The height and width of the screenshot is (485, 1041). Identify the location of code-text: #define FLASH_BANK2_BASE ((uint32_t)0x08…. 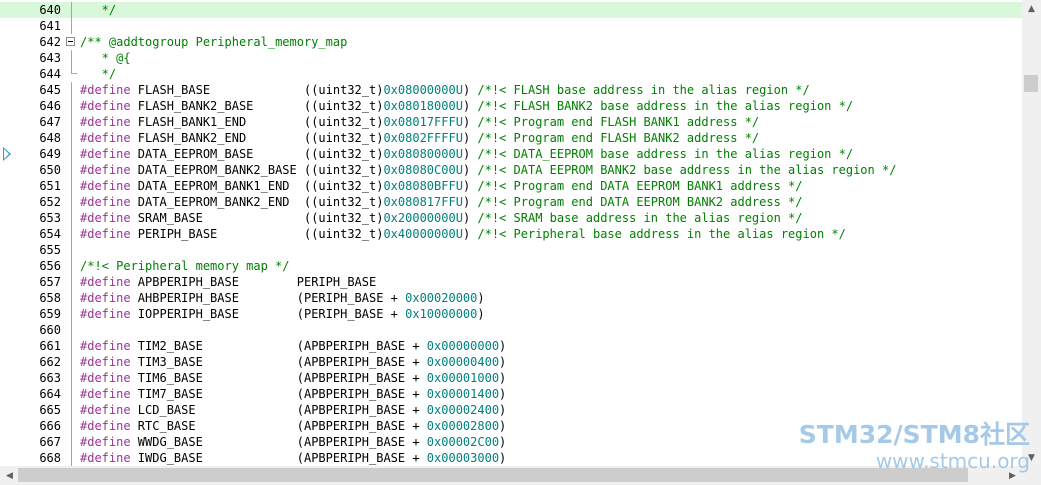
(466, 106).